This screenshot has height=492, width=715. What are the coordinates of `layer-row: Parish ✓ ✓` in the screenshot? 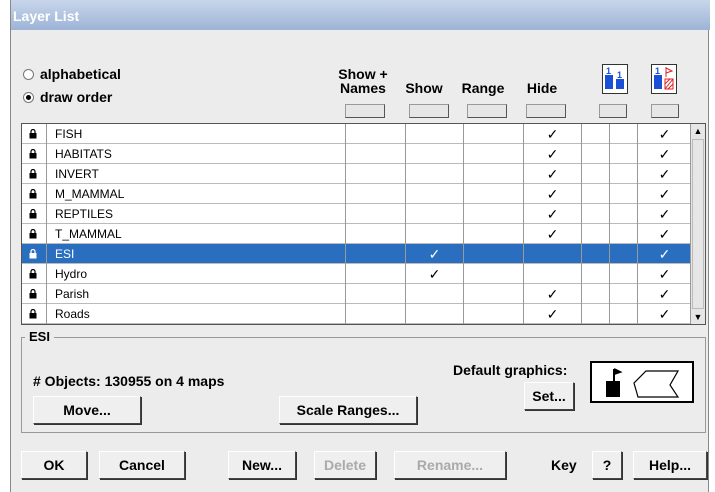 It's located at (357, 294).